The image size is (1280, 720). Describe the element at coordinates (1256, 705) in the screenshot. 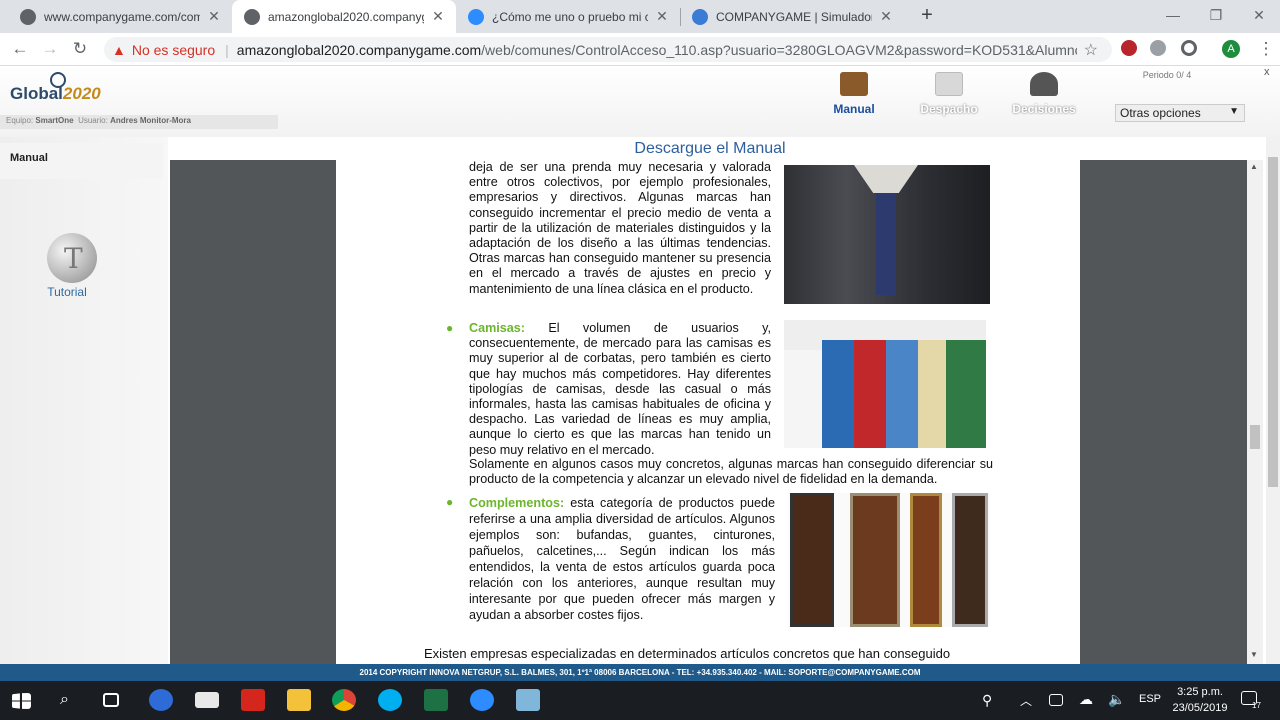

I see `notification-count: 17` at that location.